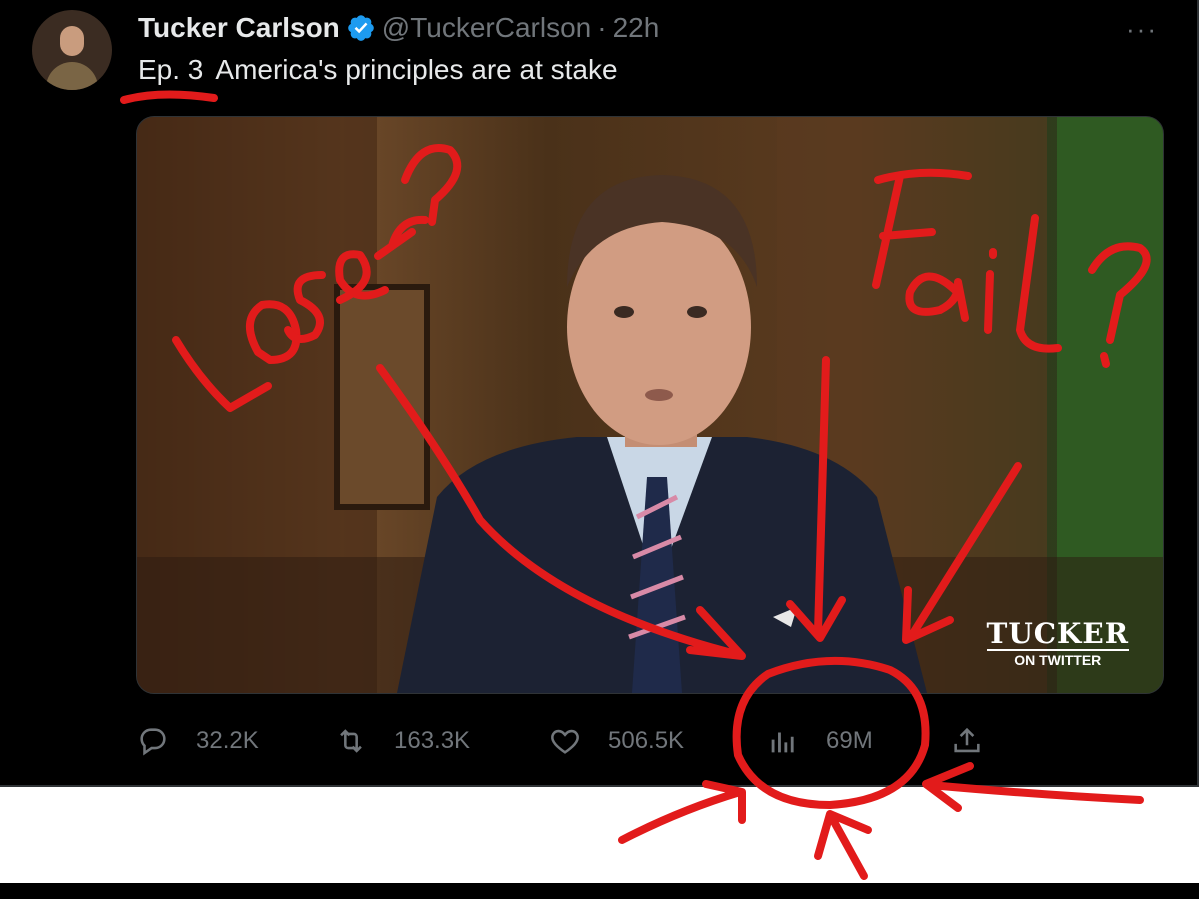 The height and width of the screenshot is (899, 1199). I want to click on avatar-body, so click(72, 76).